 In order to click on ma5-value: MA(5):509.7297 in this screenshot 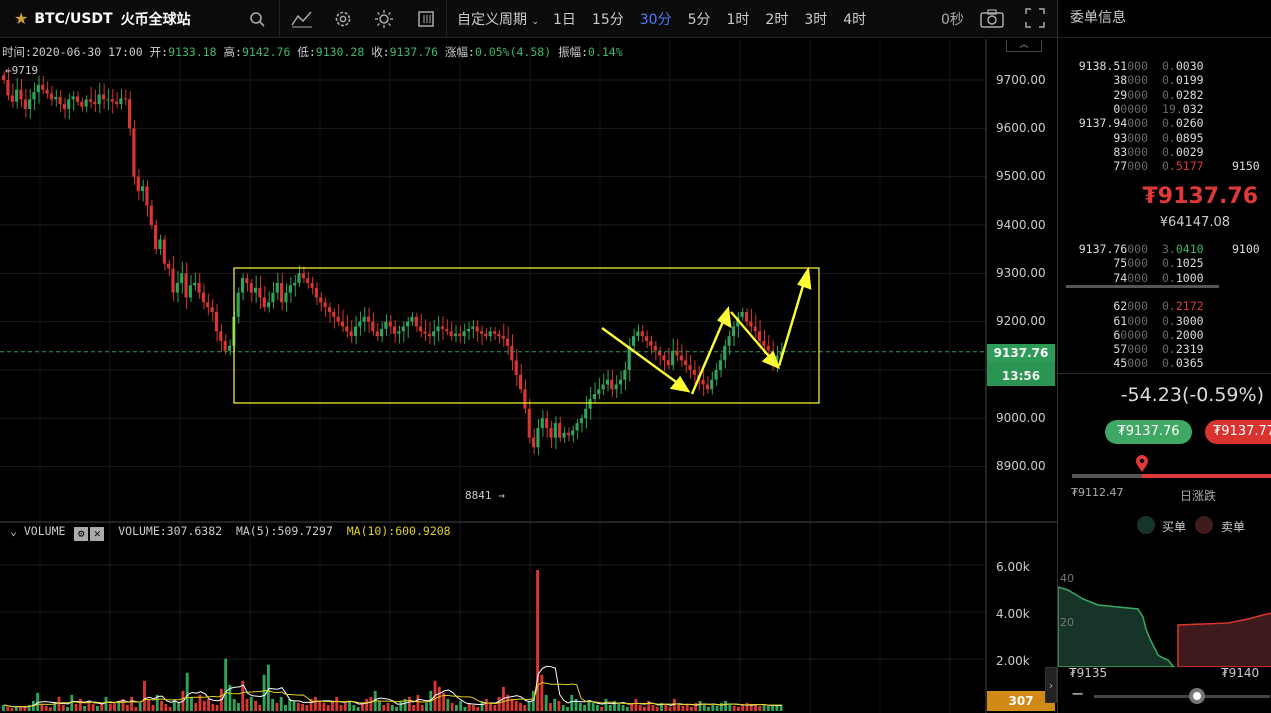, I will do `click(284, 531)`.